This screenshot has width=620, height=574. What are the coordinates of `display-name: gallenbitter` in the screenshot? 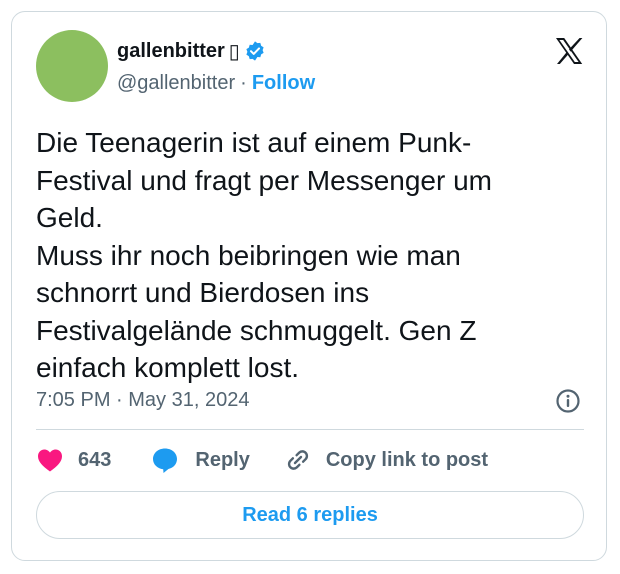 It's located at (171, 51).